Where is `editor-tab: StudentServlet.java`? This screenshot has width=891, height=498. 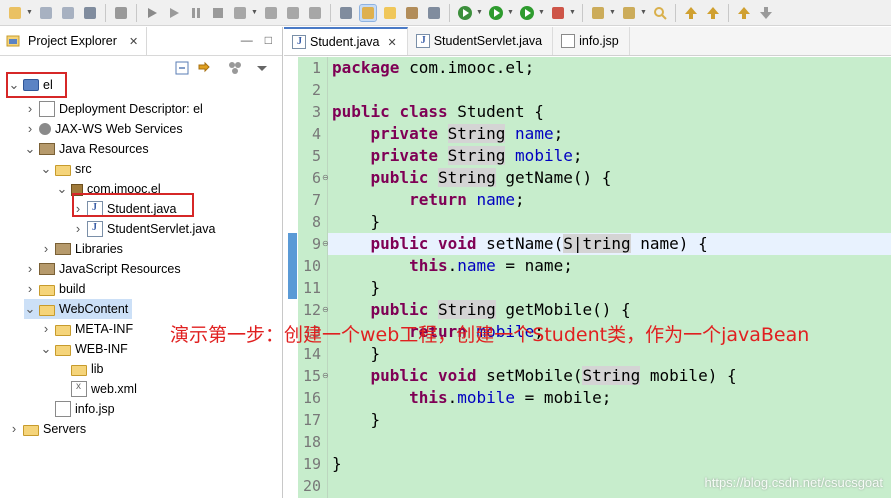 editor-tab: StudentServlet.java is located at coordinates (481, 41).